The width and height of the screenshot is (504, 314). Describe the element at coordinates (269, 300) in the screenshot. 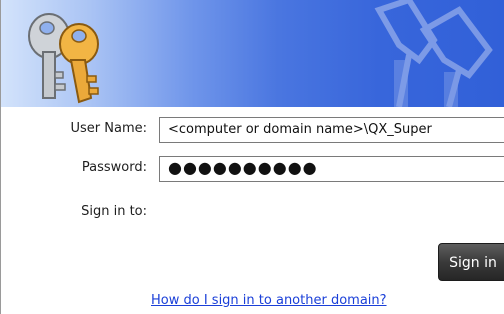

I see `another-domain-help-link: How do I sign in to another domain?` at that location.